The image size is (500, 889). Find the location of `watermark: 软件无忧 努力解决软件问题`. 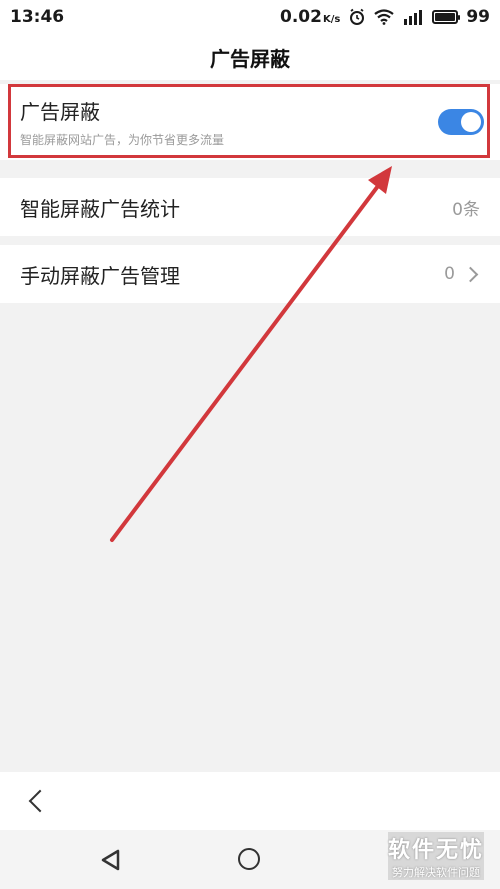

watermark: 软件无忧 努力解决软件问题 is located at coordinates (435, 856).